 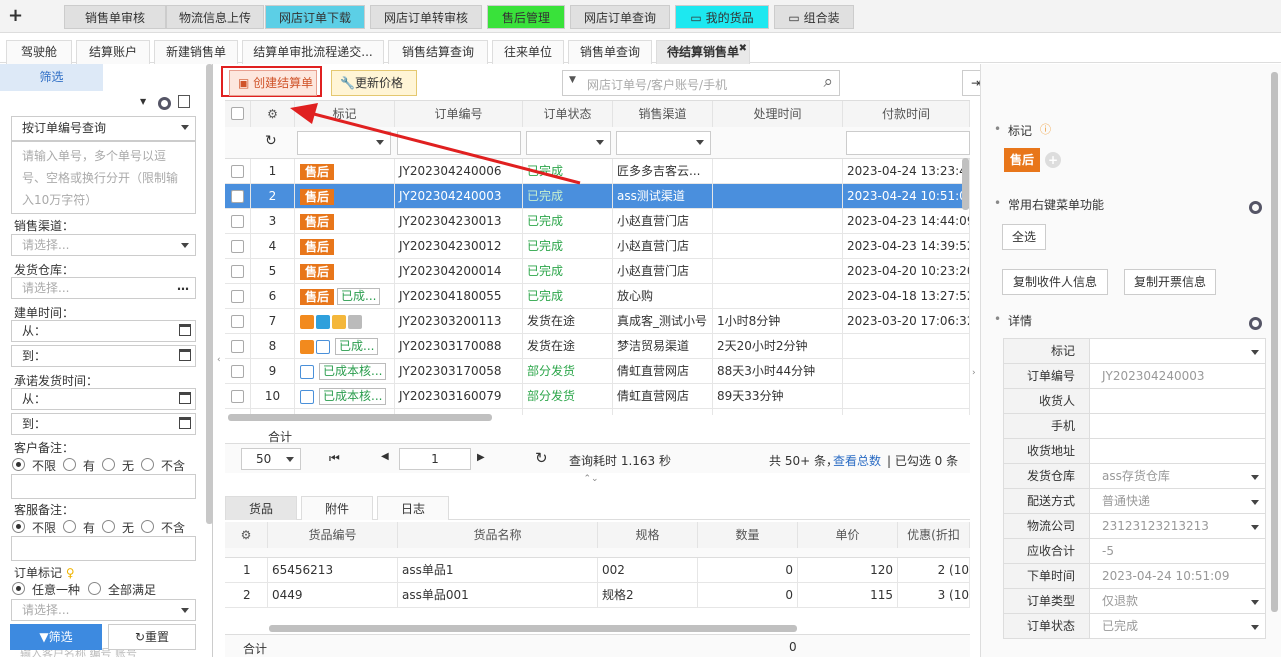 I want to click on detail-field-value: 仅退款, so click(x=1178, y=601).